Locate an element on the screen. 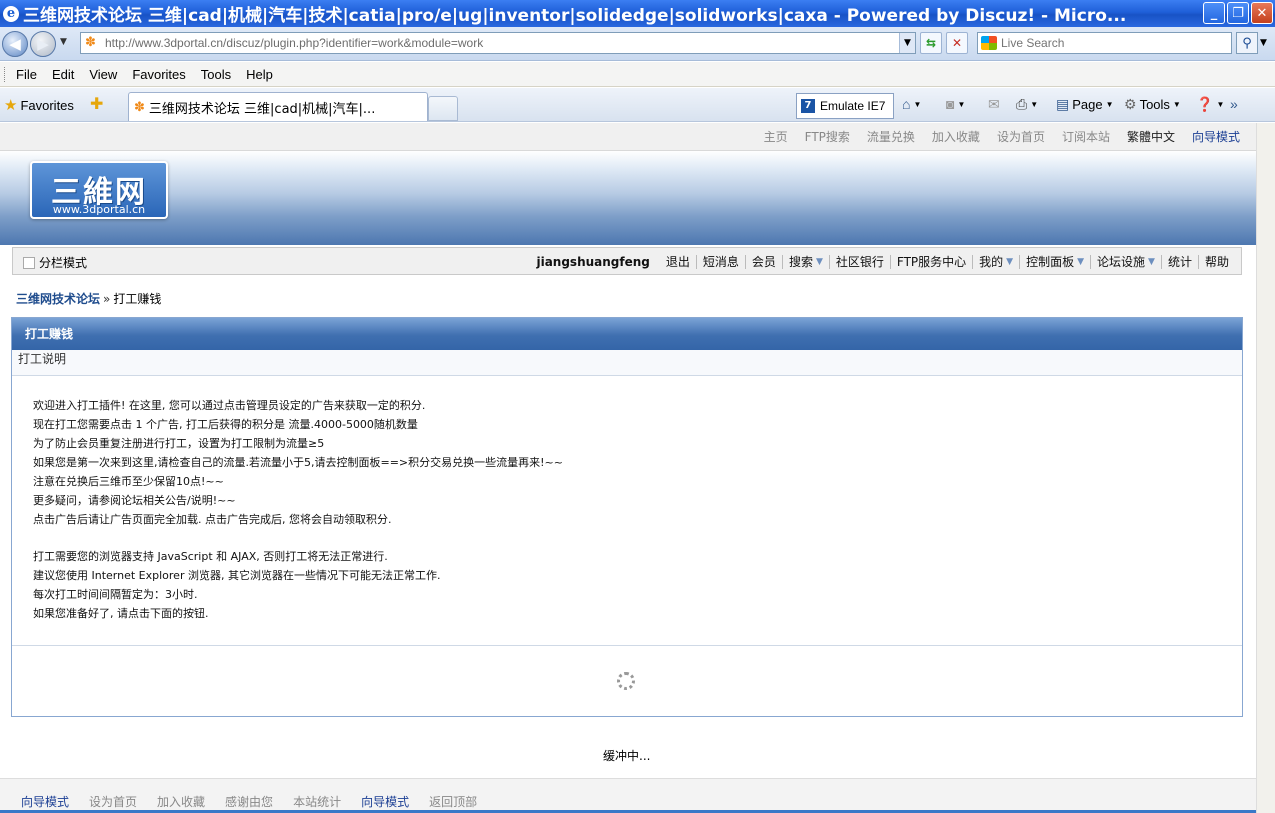  toplink-wizard-mode: 向导模式 is located at coordinates (1216, 136).